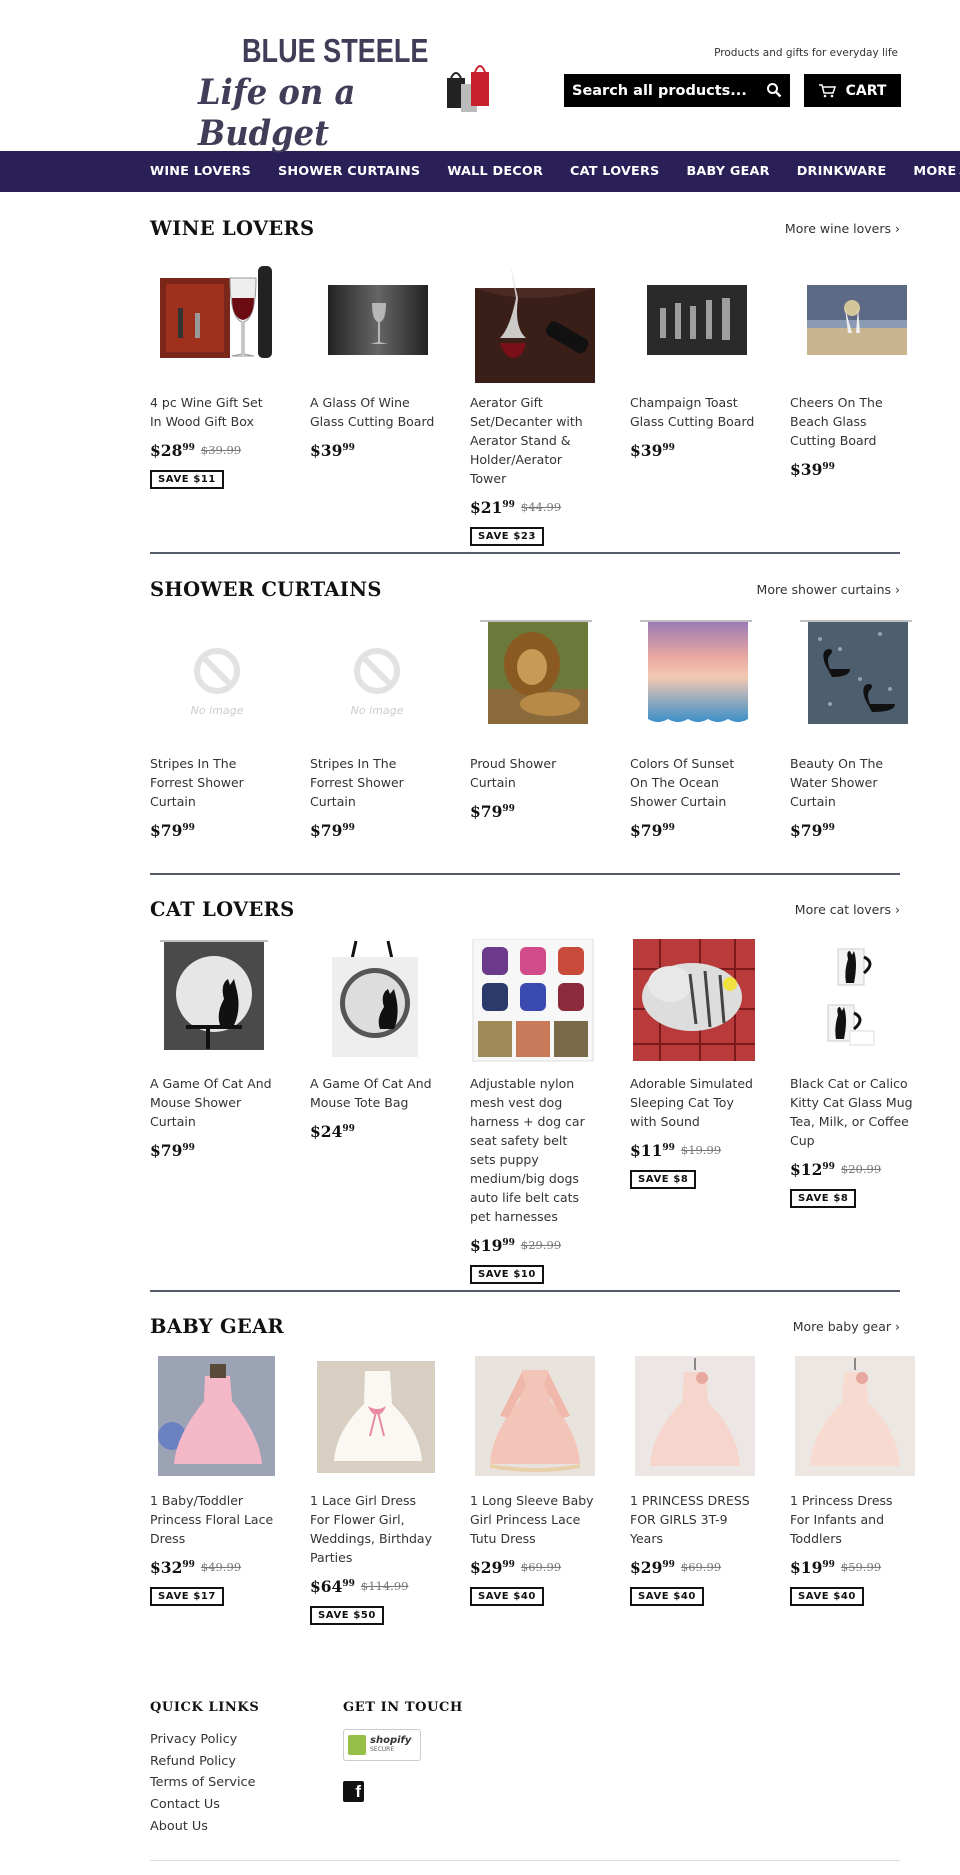  I want to click on product-card: A Game Of Cat And Mouse Tote Bag $2499, so click(372, 1111).